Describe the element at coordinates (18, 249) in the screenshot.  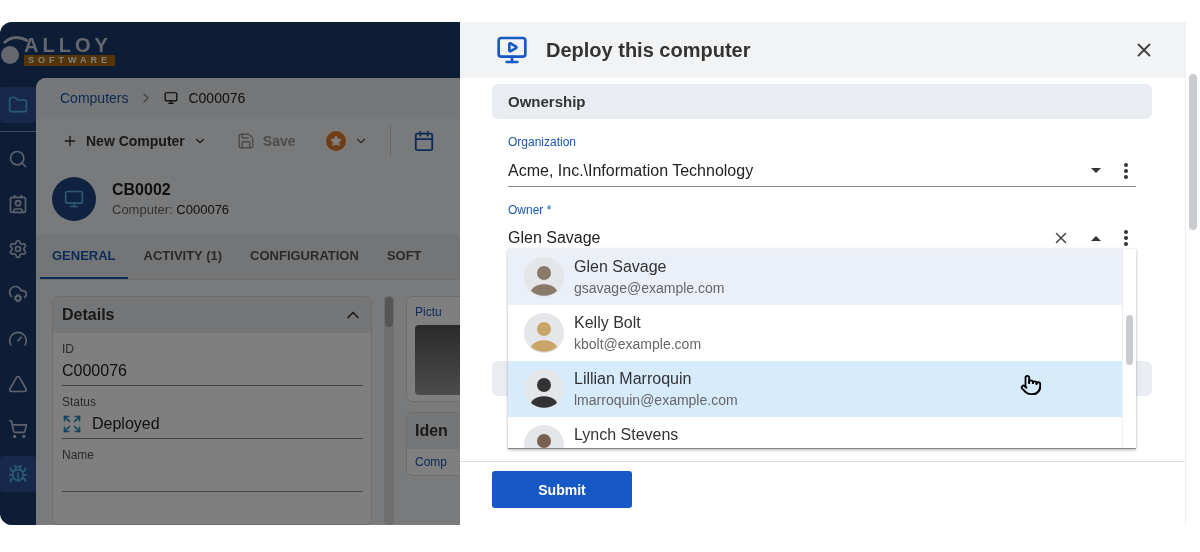
I see `gear-icon` at that location.